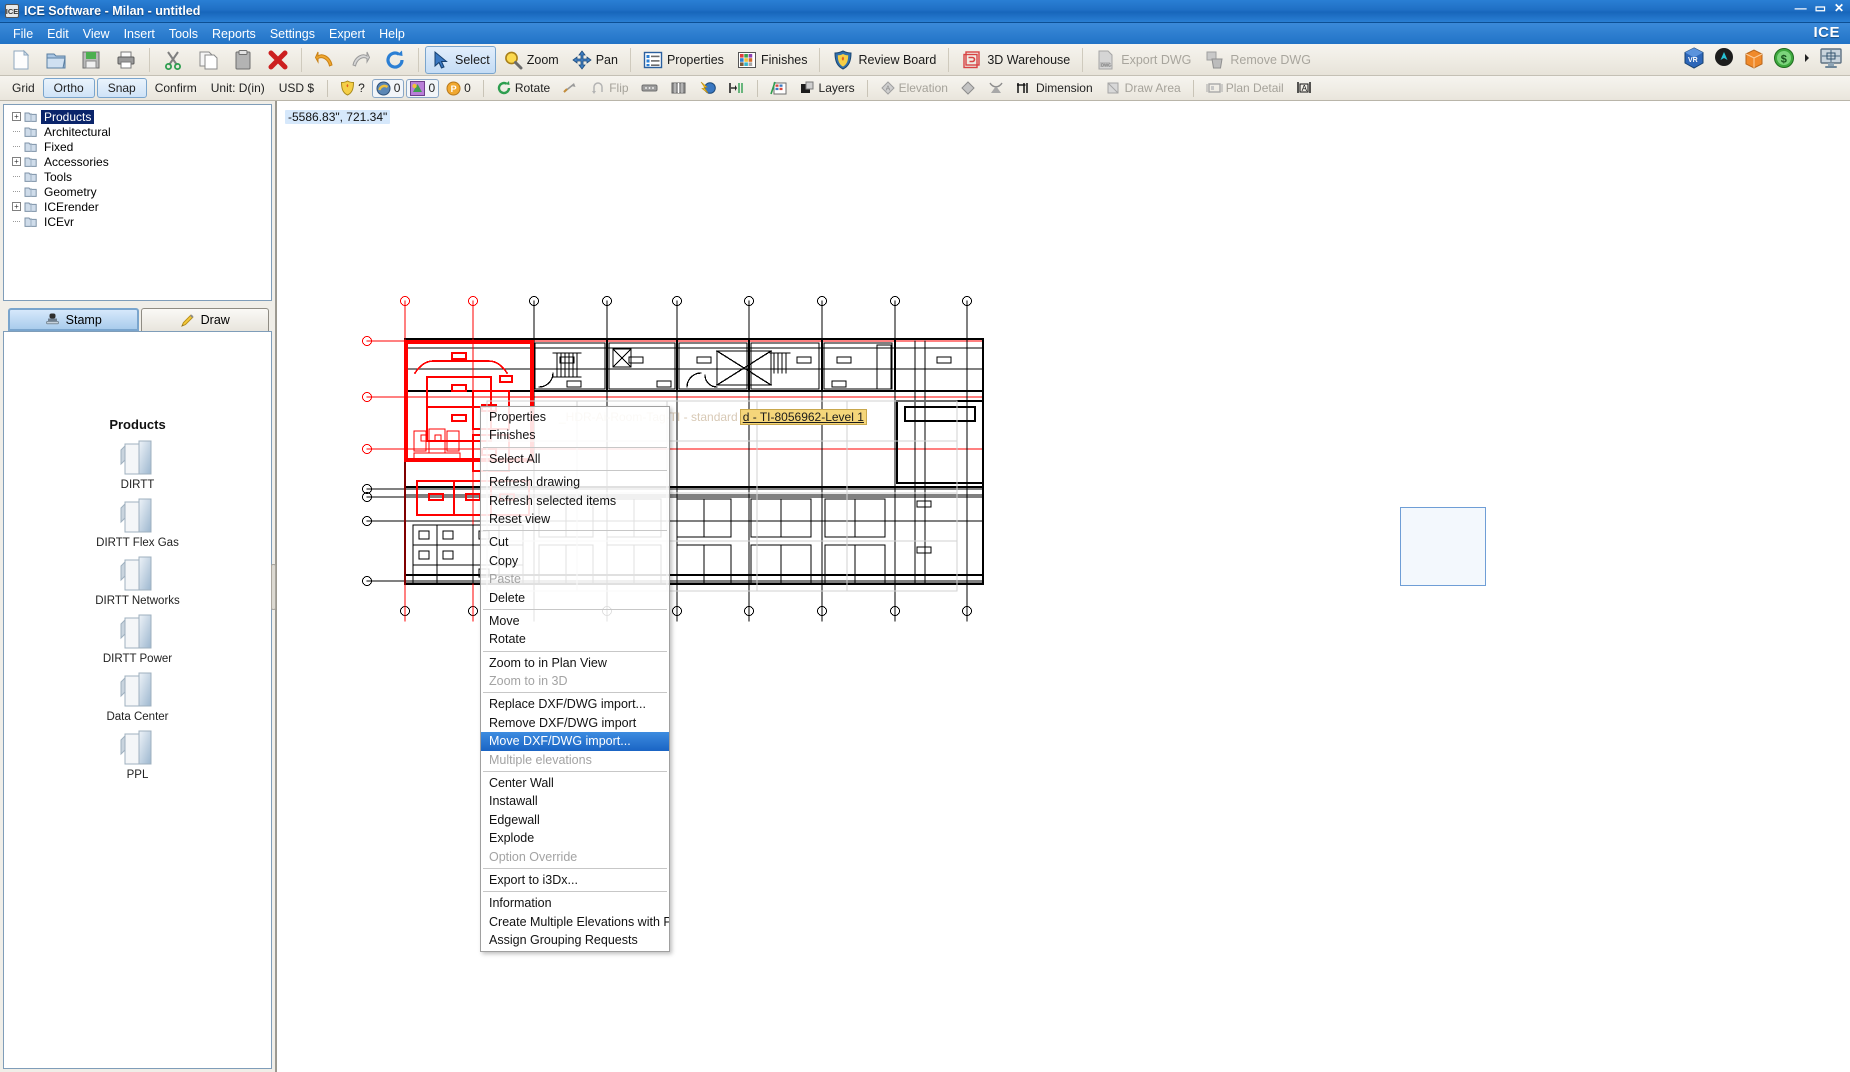 This screenshot has width=1850, height=1072. Describe the element at coordinates (137, 131) in the screenshot. I see `tree-item-architectural: Architectural` at that location.